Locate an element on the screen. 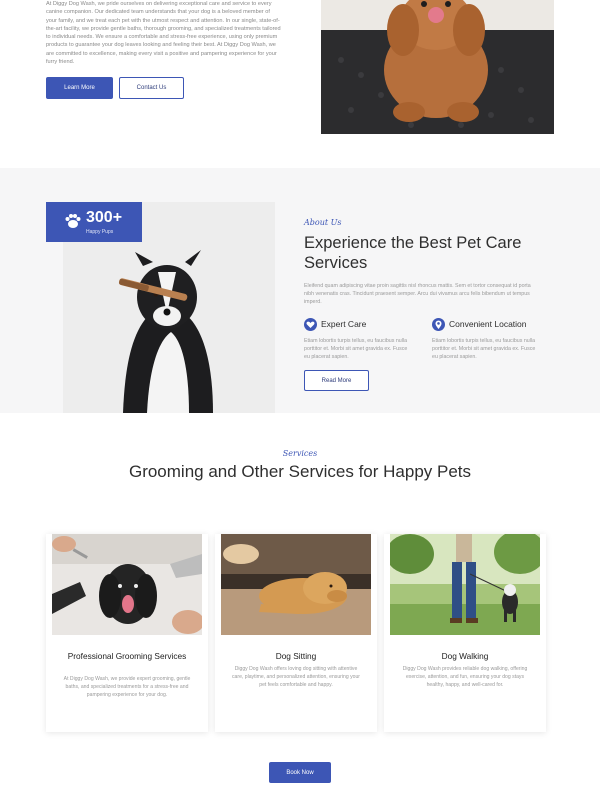  grooming-photo is located at coordinates (127, 584).